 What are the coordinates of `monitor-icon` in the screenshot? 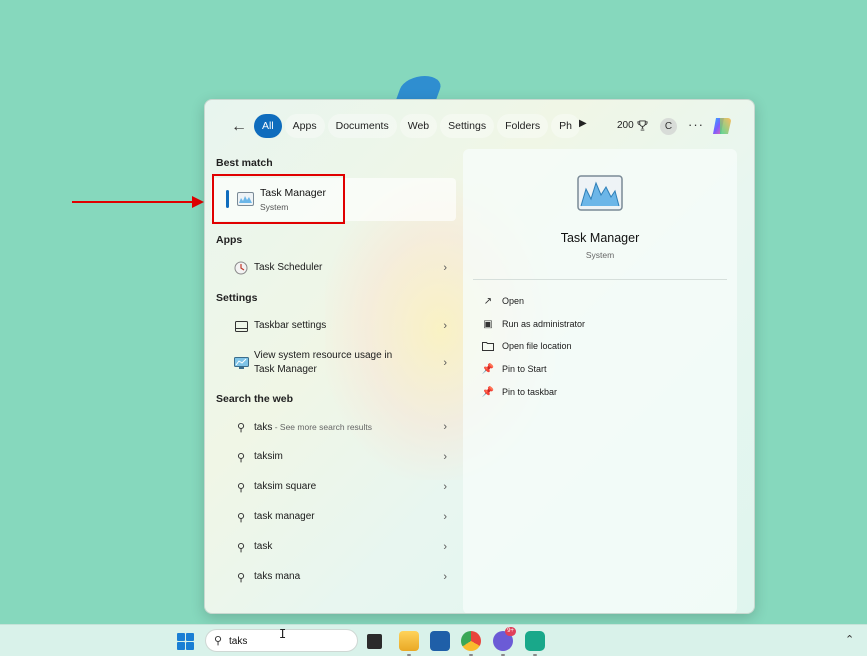 It's located at (241, 363).